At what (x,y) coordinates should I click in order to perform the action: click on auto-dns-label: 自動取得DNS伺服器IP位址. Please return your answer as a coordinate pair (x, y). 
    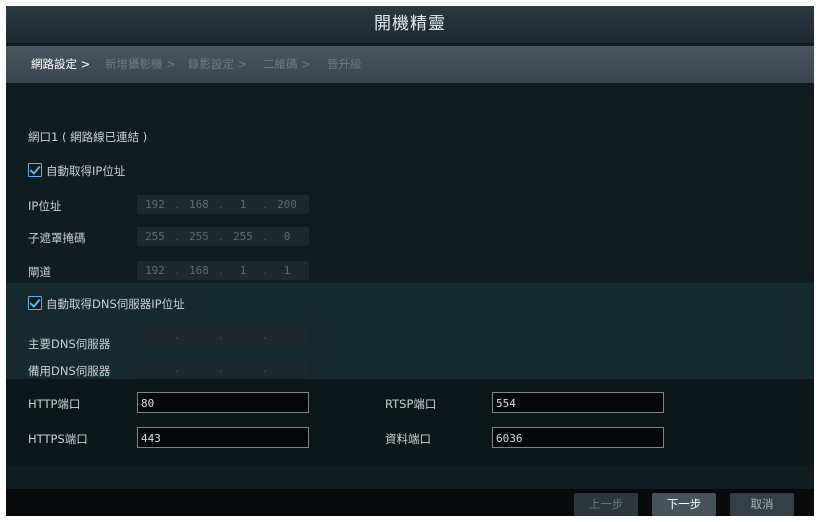
    Looking at the image, I should click on (115, 304).